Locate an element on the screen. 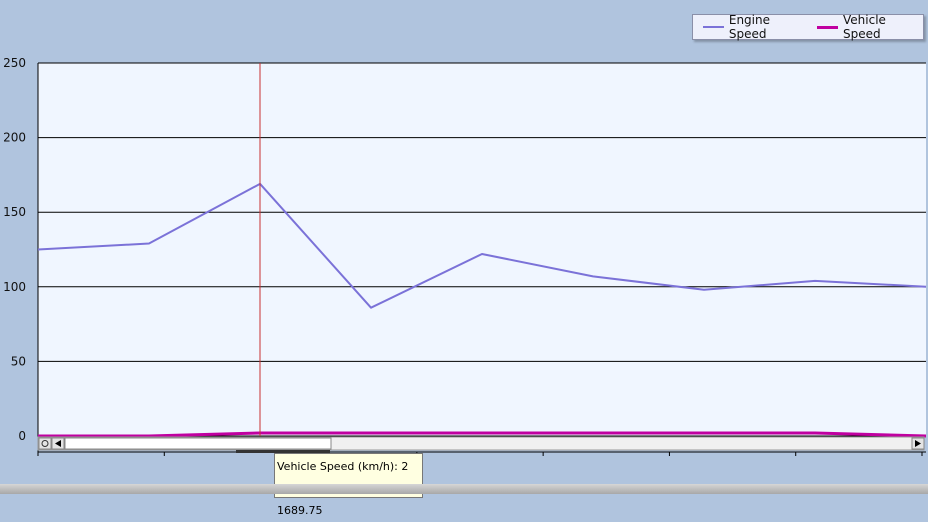  y-tick-label: 100 is located at coordinates (14, 287).